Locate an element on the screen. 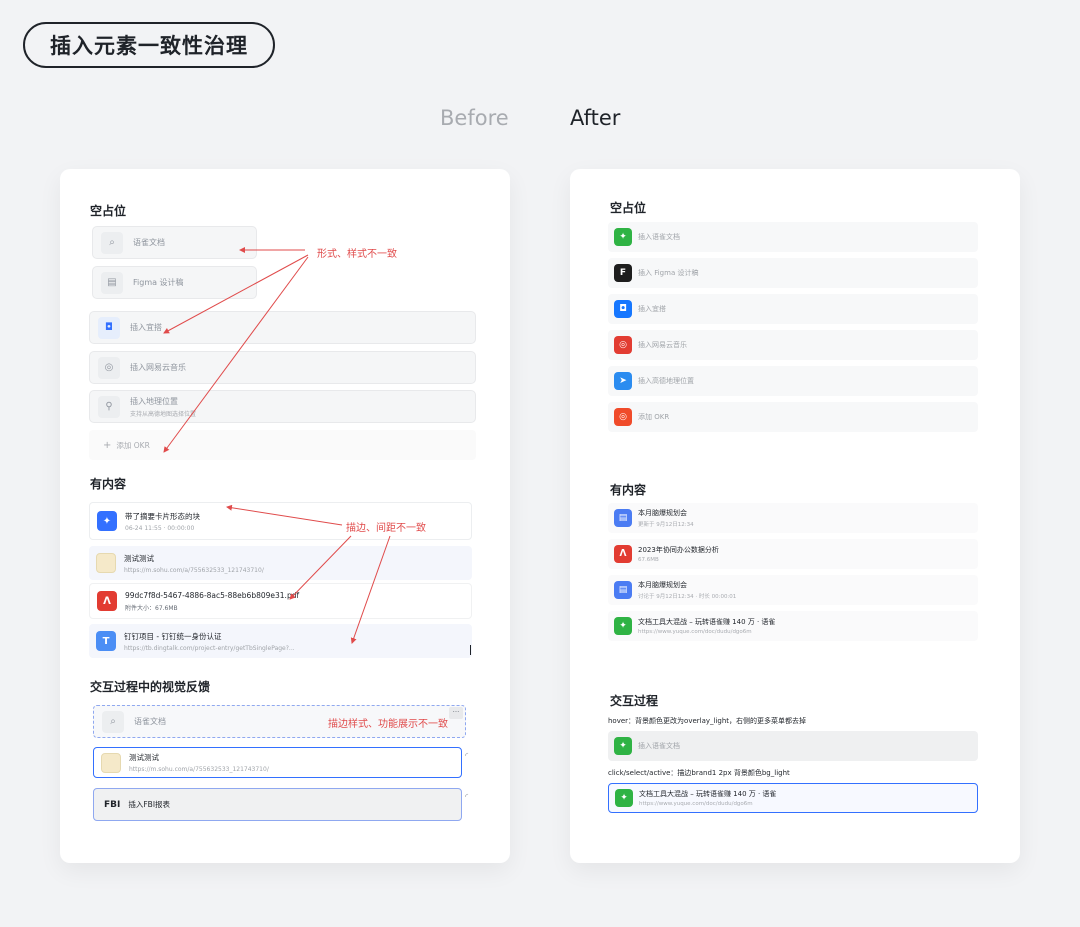  doc-icon: ▤ is located at coordinates (623, 518).